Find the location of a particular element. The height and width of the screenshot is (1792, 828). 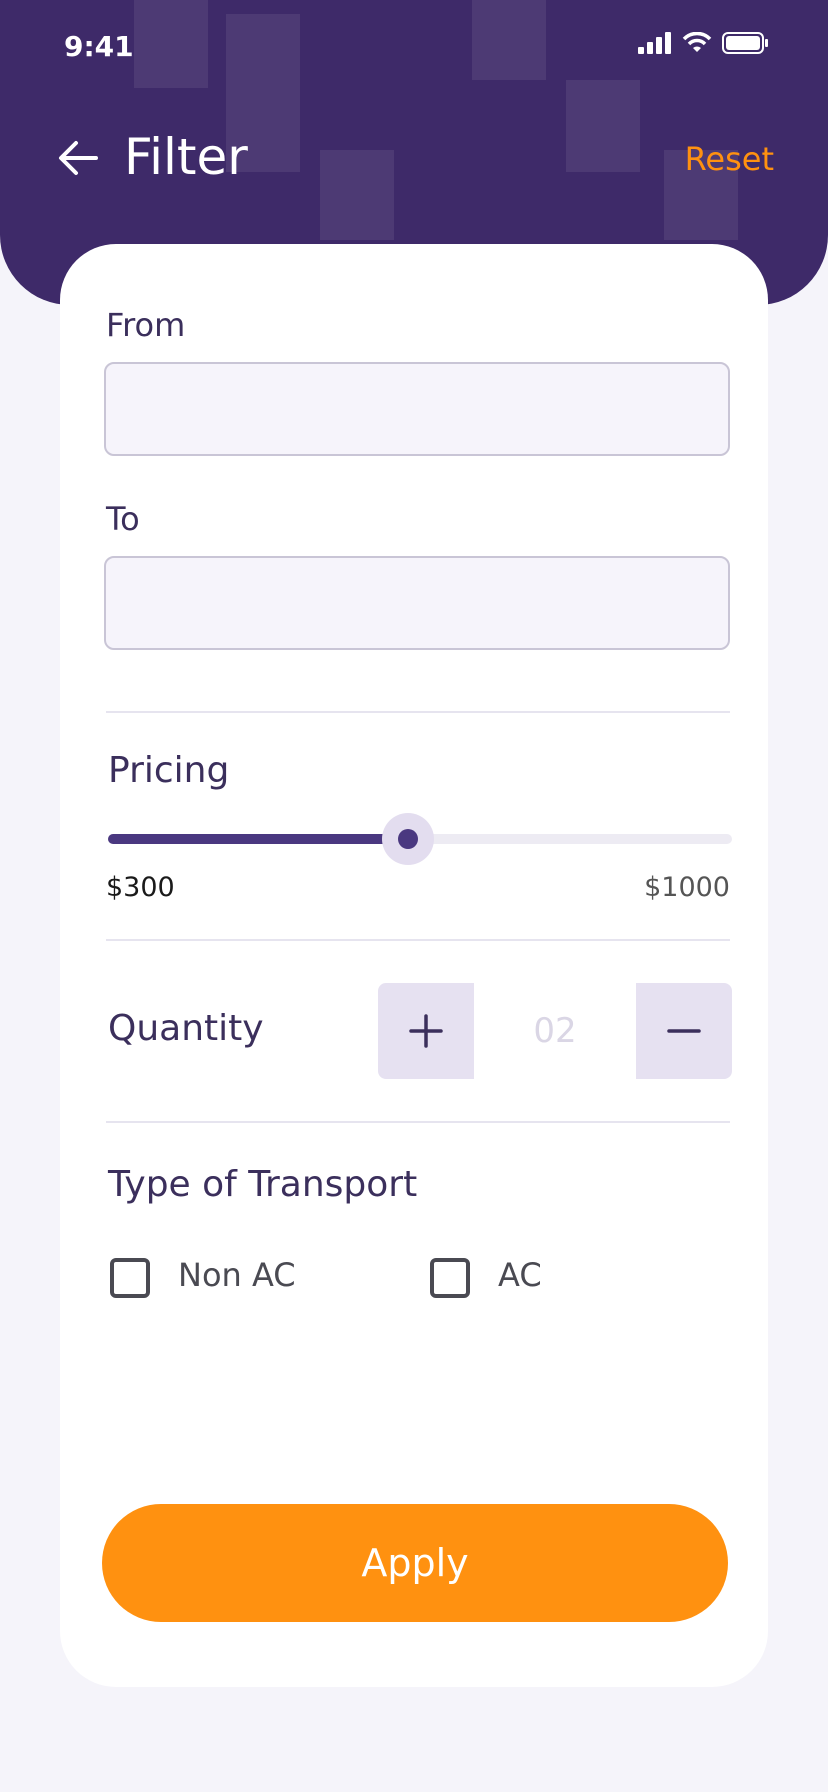

reset-button: Reset is located at coordinates (729, 159).